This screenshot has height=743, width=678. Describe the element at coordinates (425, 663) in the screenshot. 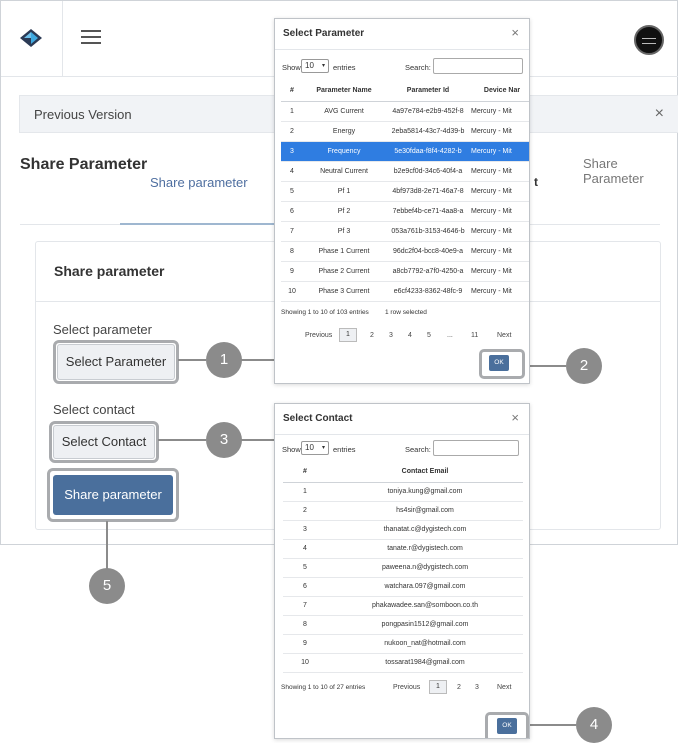

I see `table-cell: tossarat1984@gmail.com` at that location.